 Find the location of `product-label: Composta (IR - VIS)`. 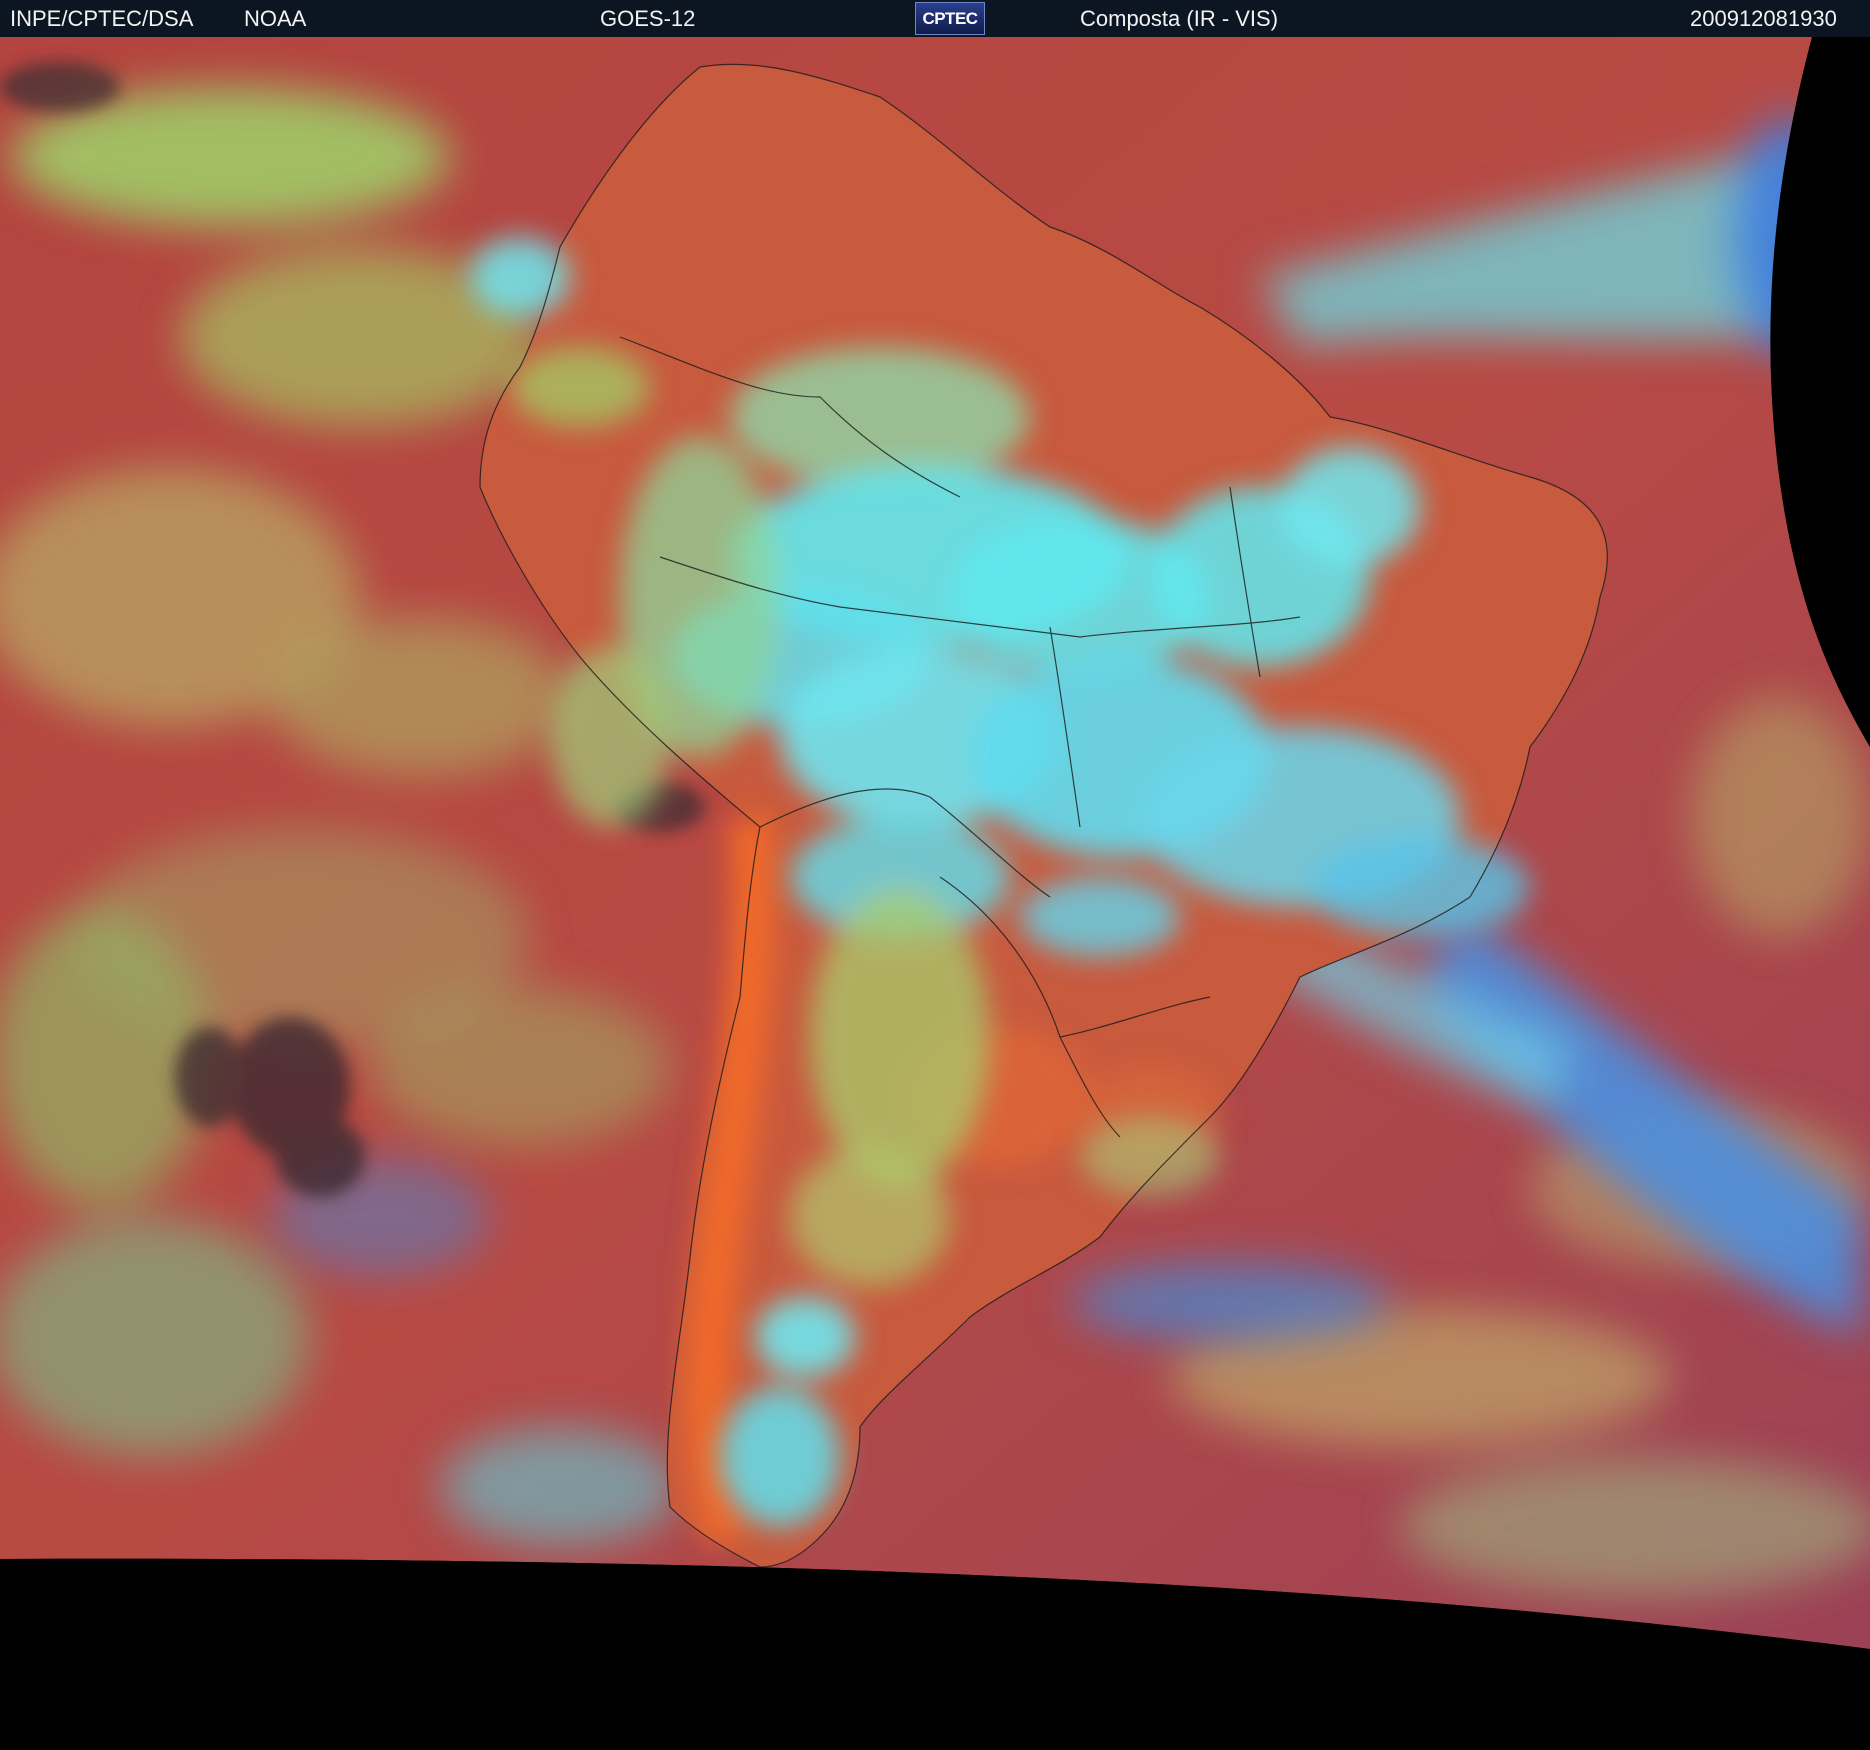

product-label: Composta (IR - VIS) is located at coordinates (1179, 18).